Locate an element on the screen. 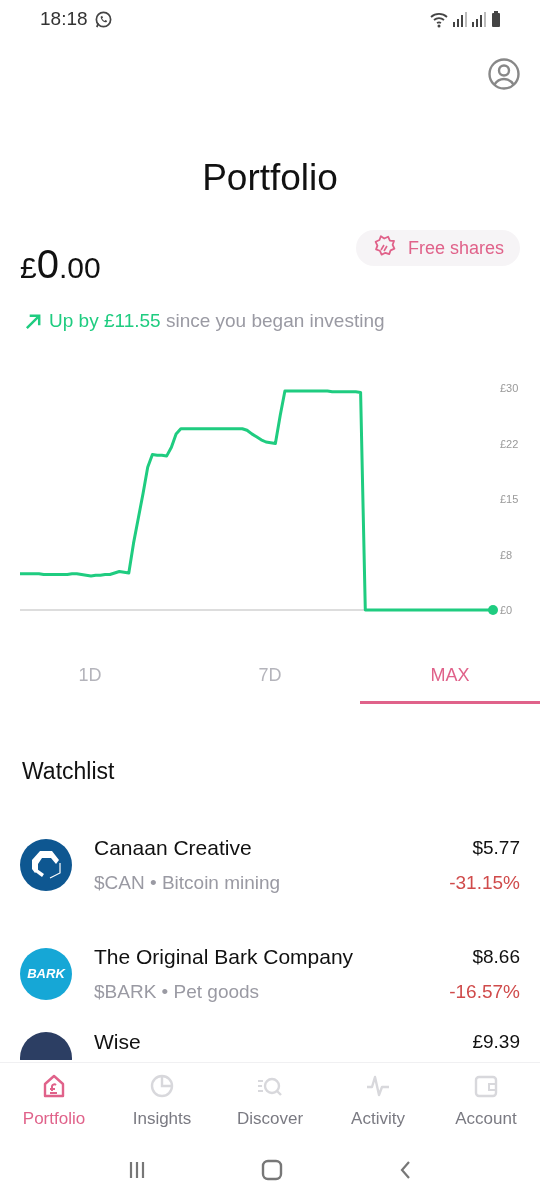 The height and width of the screenshot is (1200, 540). home-icon is located at coordinates (272, 1170).